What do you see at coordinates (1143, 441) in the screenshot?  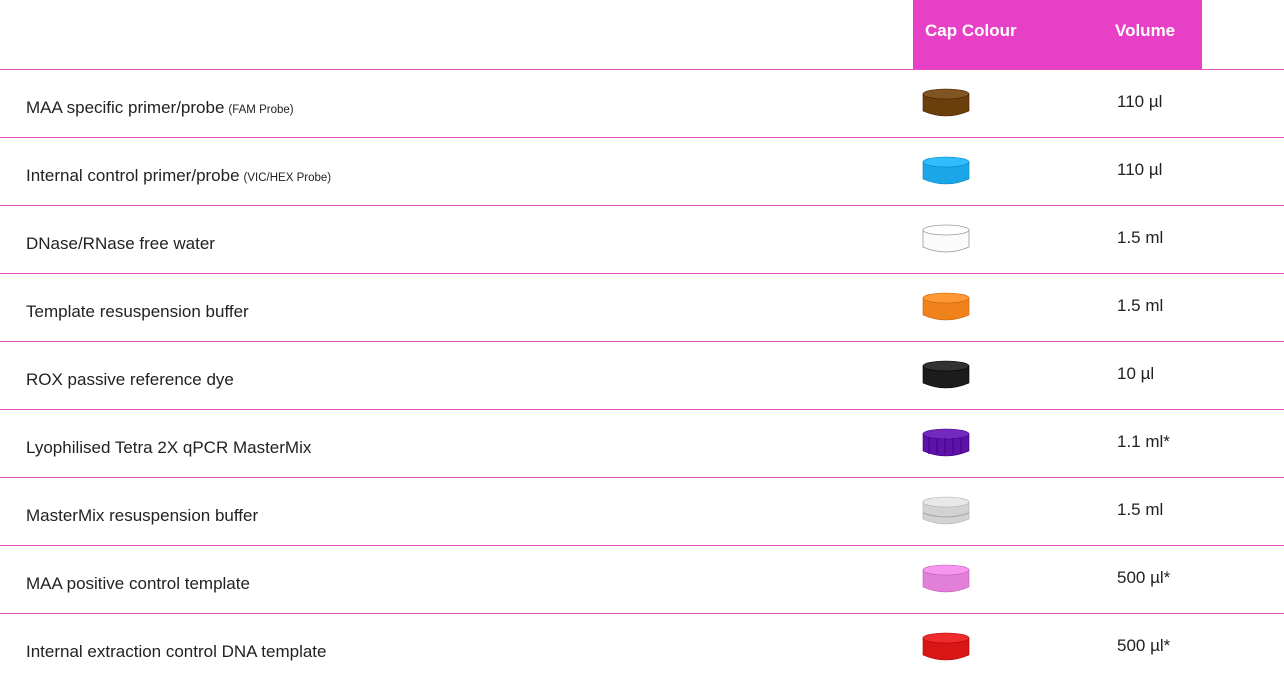 I see `component-volume: 1.1 ml*` at bounding box center [1143, 441].